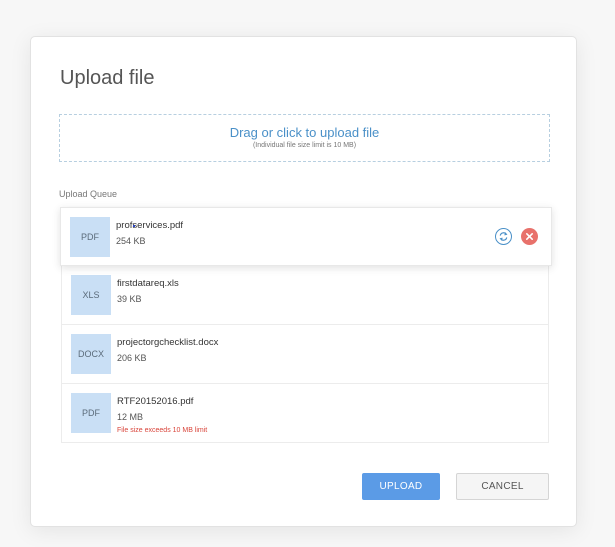 The image size is (615, 547). Describe the element at coordinates (91, 354) in the screenshot. I see `file-type-thumbnail: DOCX` at that location.